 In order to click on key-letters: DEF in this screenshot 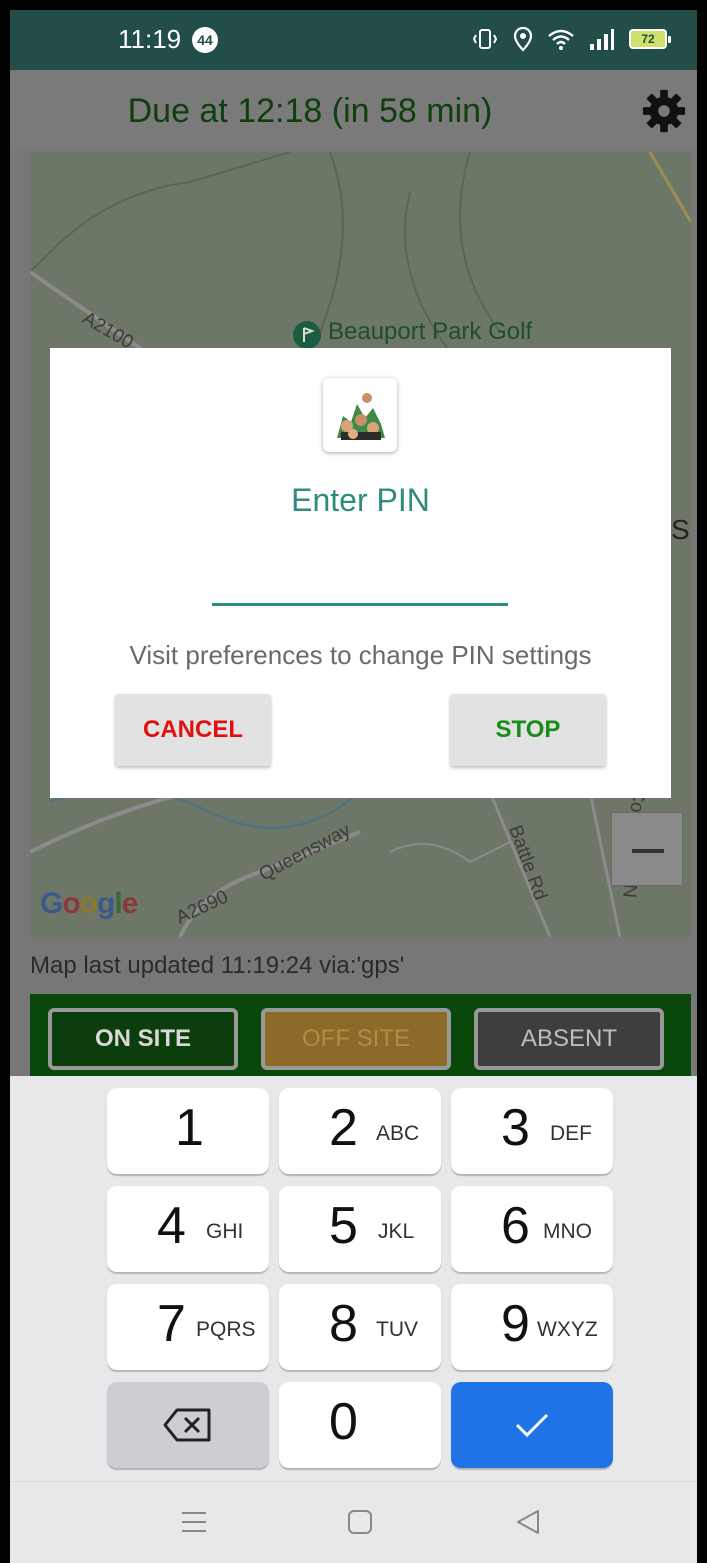, I will do `click(571, 1133)`.